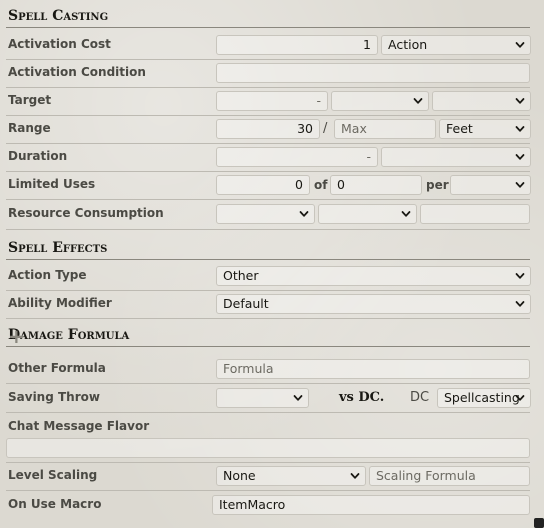  I want to click on limited-uses-label: Limited Uses, so click(52, 184).